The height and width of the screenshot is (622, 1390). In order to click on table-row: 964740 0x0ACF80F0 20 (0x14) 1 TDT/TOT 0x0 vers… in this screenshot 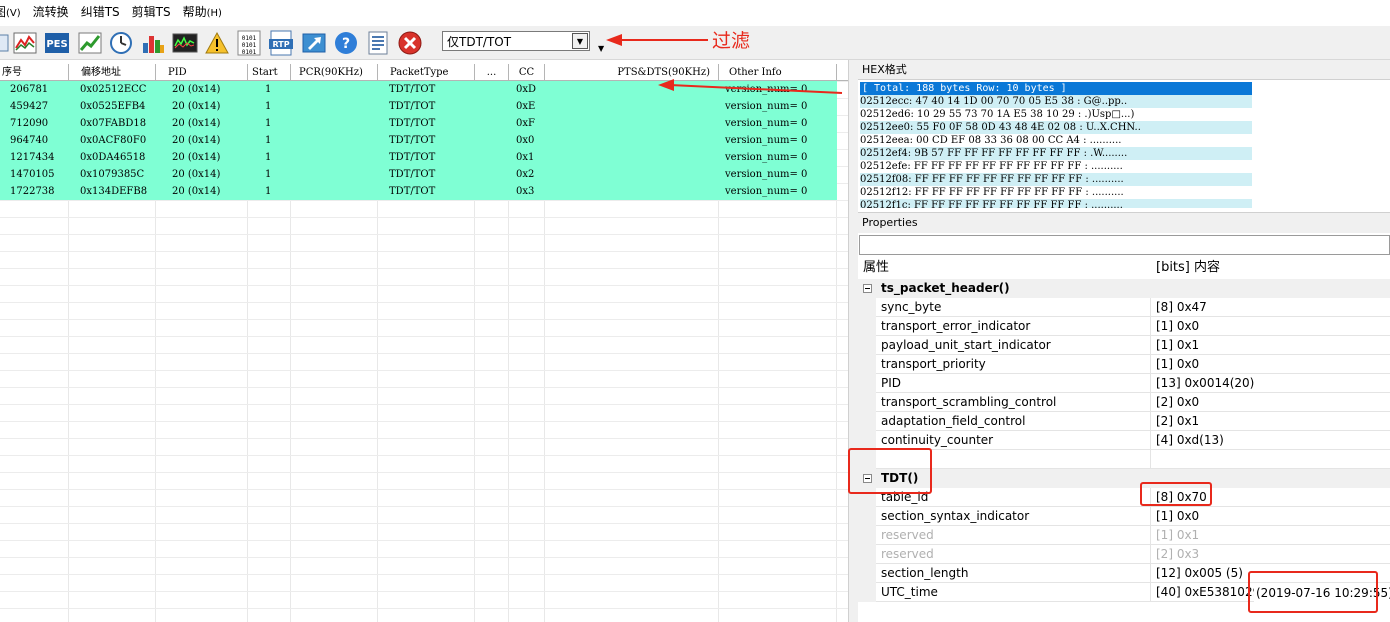, I will do `click(418, 140)`.